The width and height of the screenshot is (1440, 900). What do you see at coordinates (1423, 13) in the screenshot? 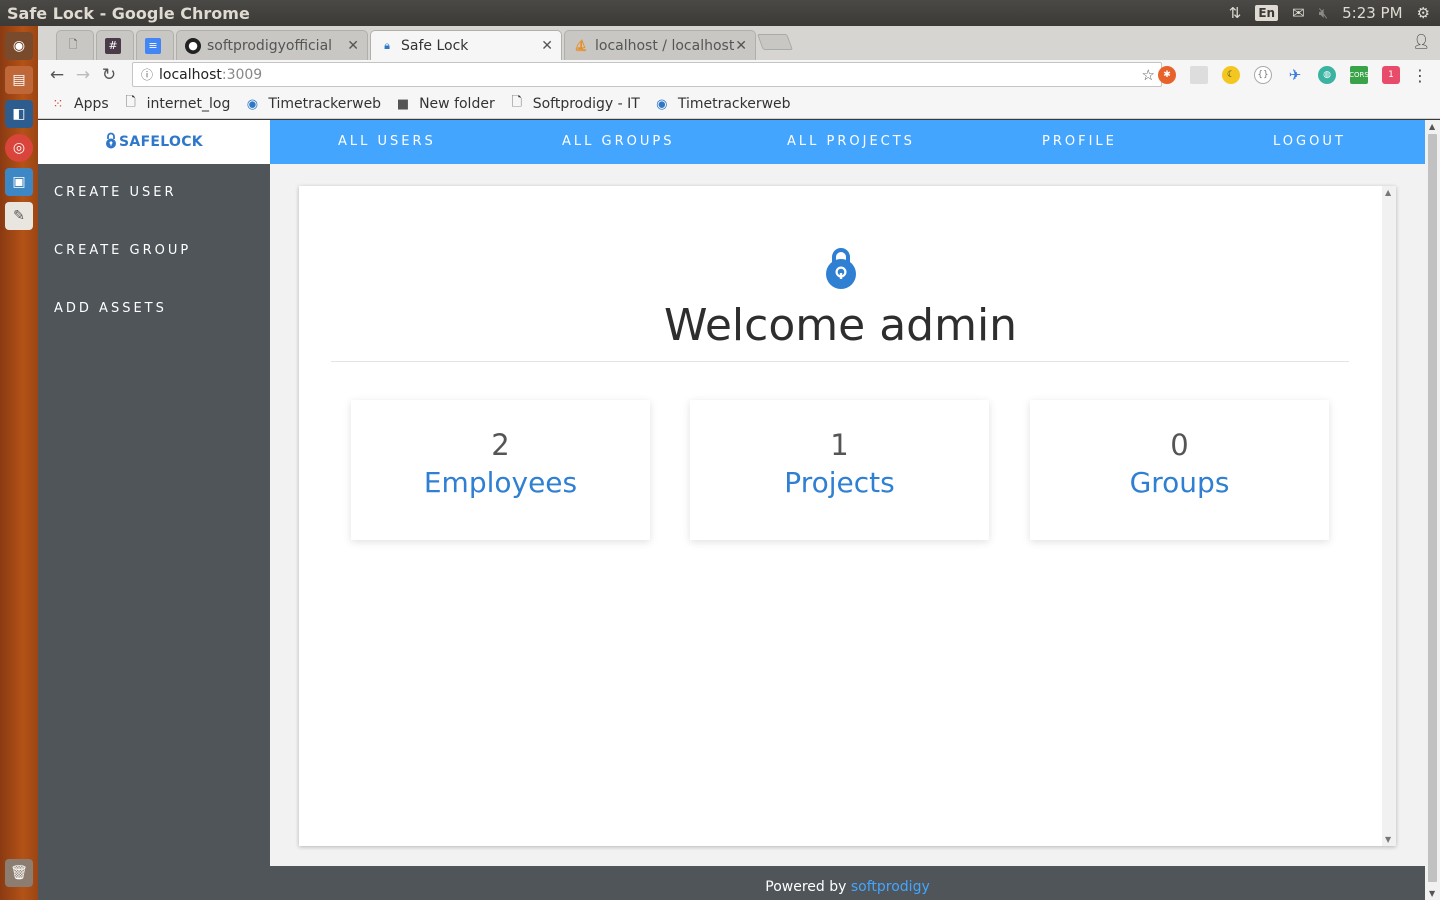
I see `gear-icon: ⚙` at bounding box center [1423, 13].